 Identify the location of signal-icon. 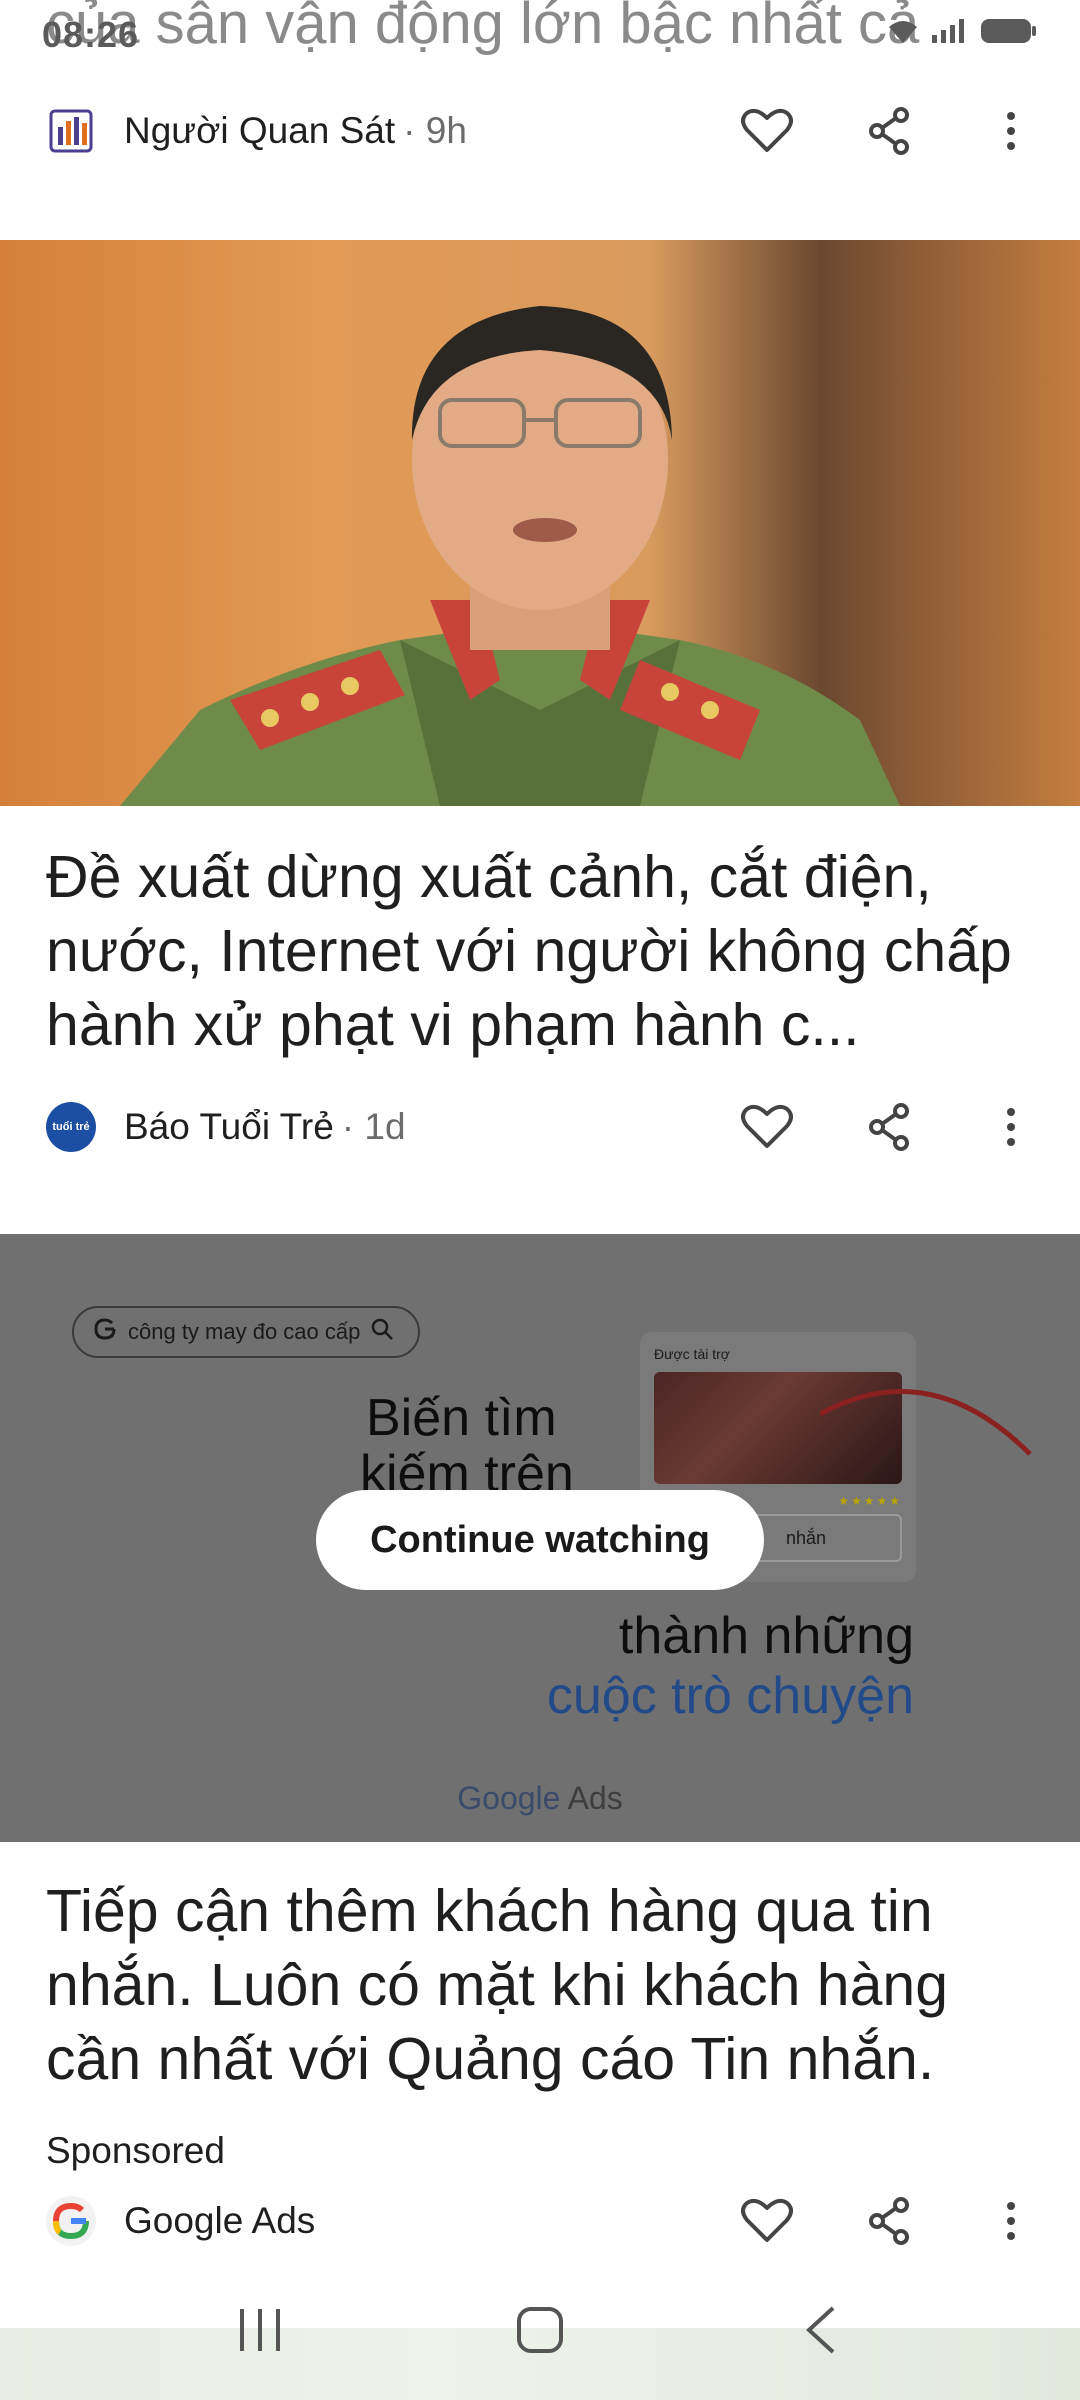
(950, 35).